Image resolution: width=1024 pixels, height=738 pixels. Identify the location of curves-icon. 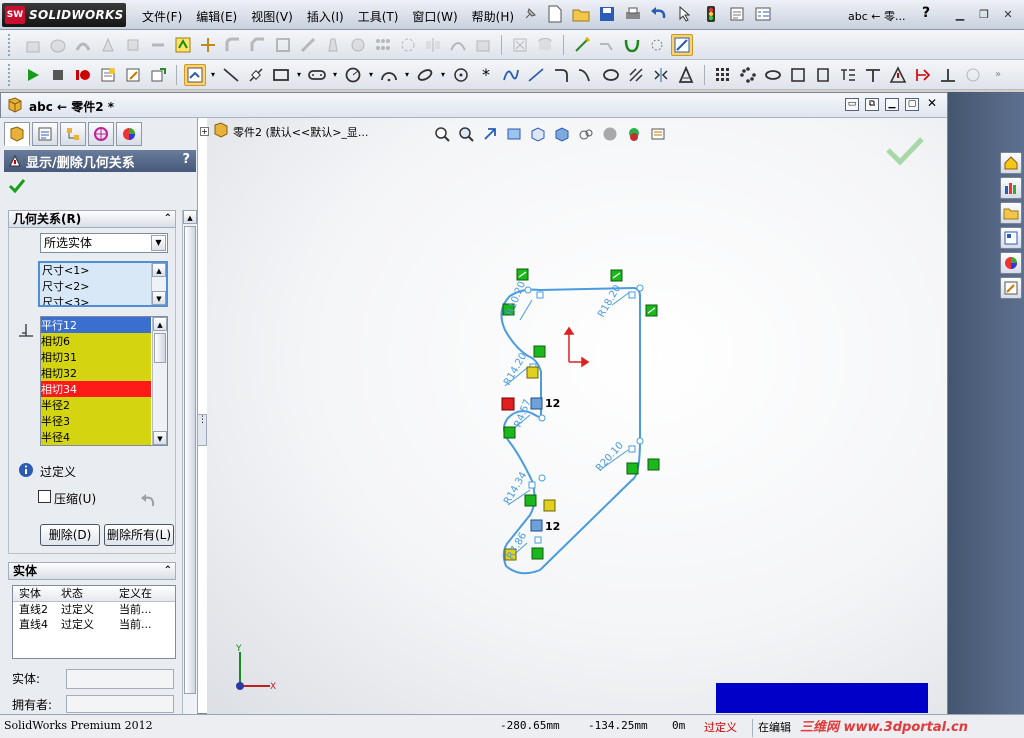
(458, 45).